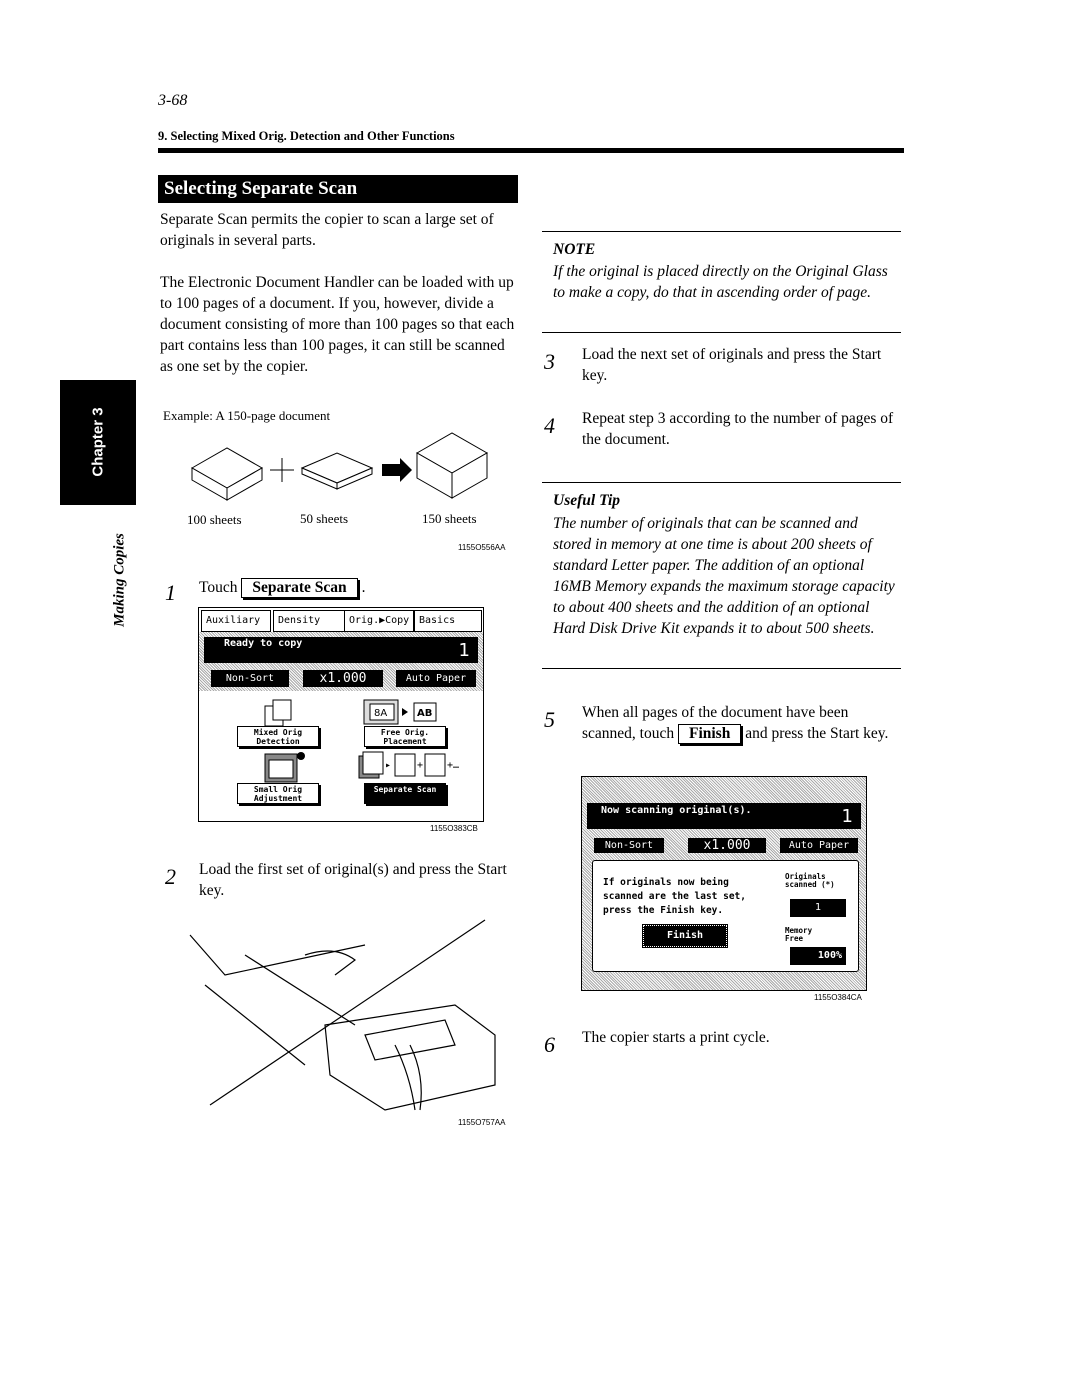  I want to click on step-number: 4, so click(549, 425).